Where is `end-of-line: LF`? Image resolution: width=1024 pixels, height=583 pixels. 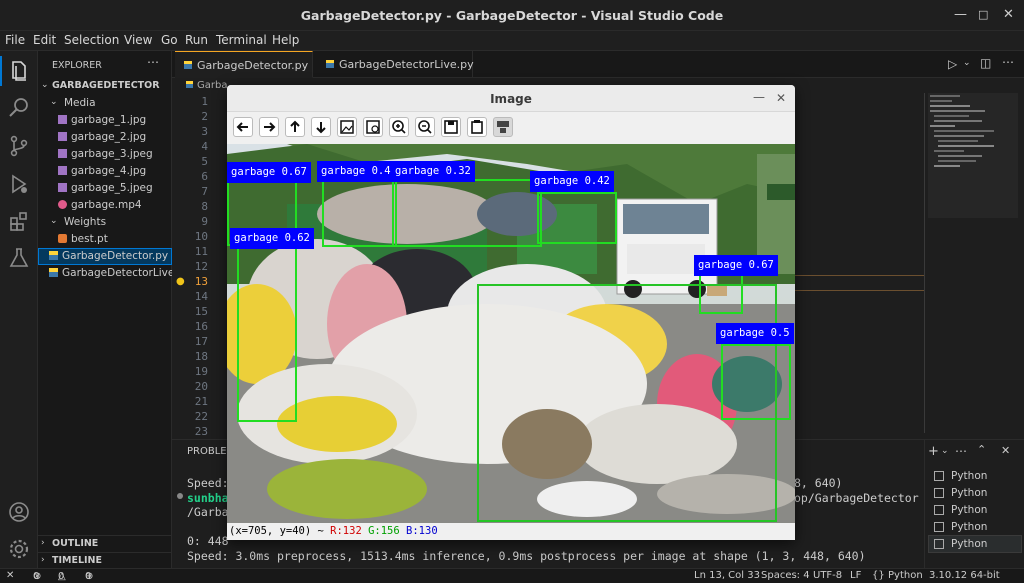
end-of-line: LF is located at coordinates (855, 575).